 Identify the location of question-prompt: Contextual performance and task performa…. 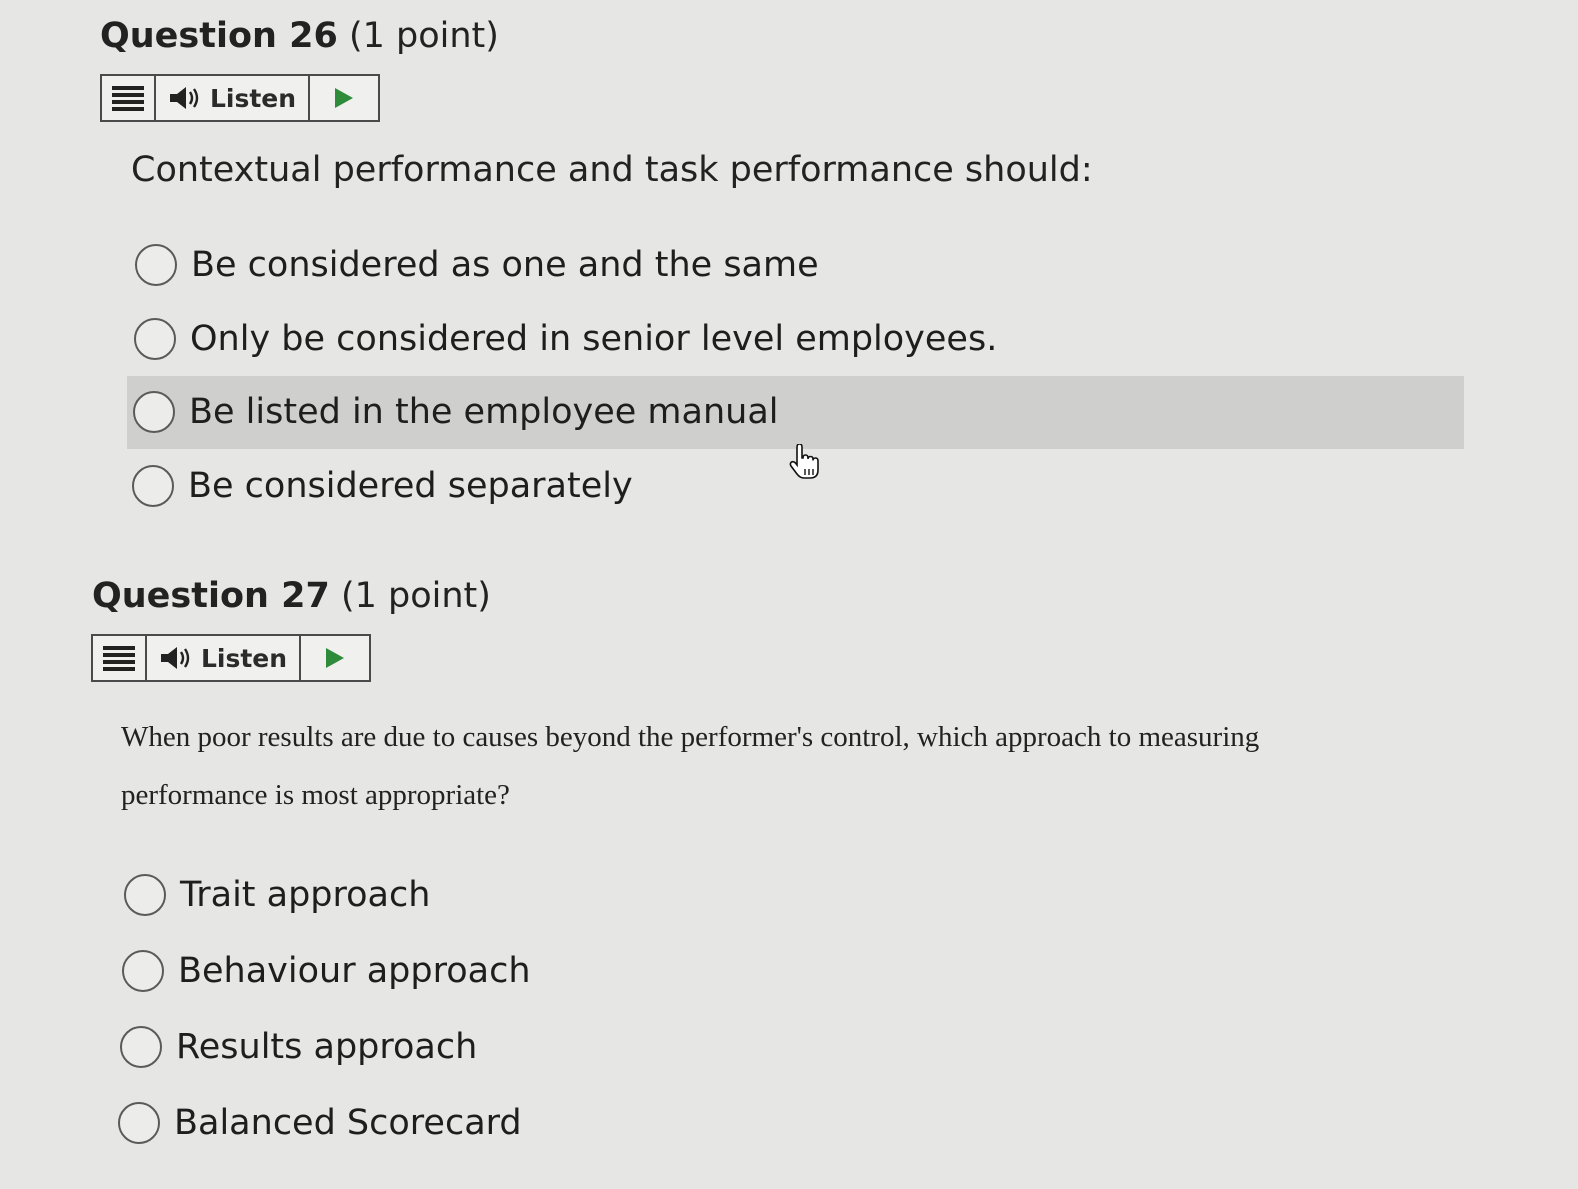
(612, 170).